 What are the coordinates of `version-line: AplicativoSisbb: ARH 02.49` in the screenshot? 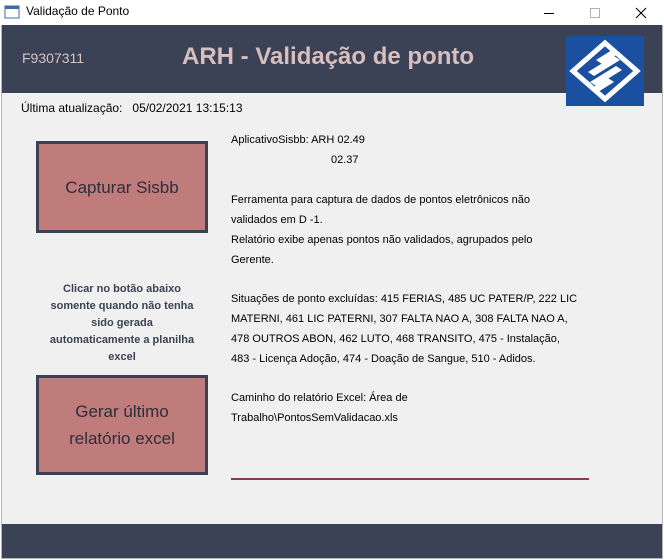 It's located at (298, 140).